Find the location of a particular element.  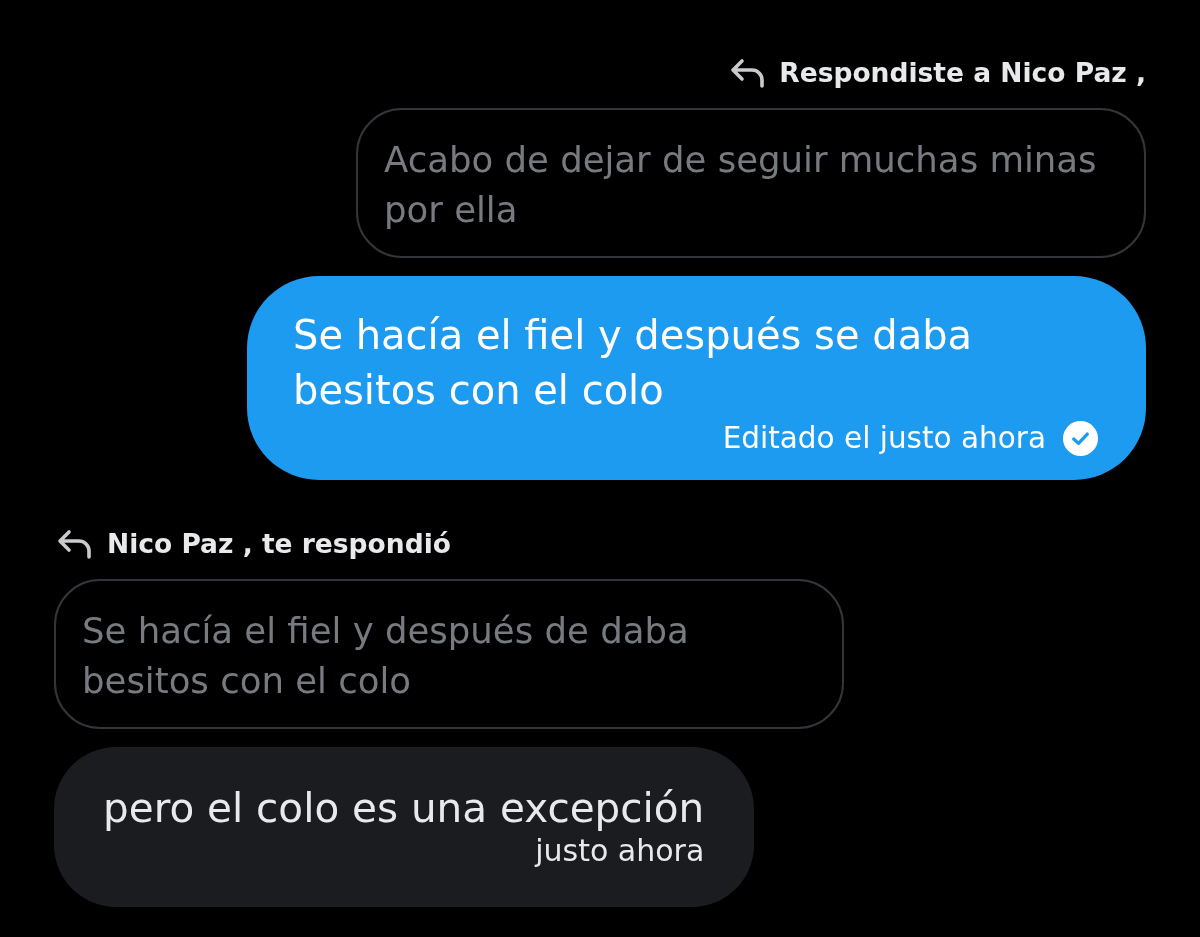

message-text: Se hacía el fiel y después se daba besitos con el colo is located at coordinates (633, 363).